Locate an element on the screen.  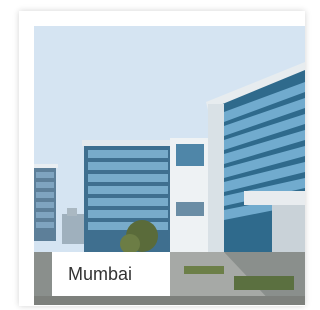
city-caption: Mumbai is located at coordinates (111, 274).